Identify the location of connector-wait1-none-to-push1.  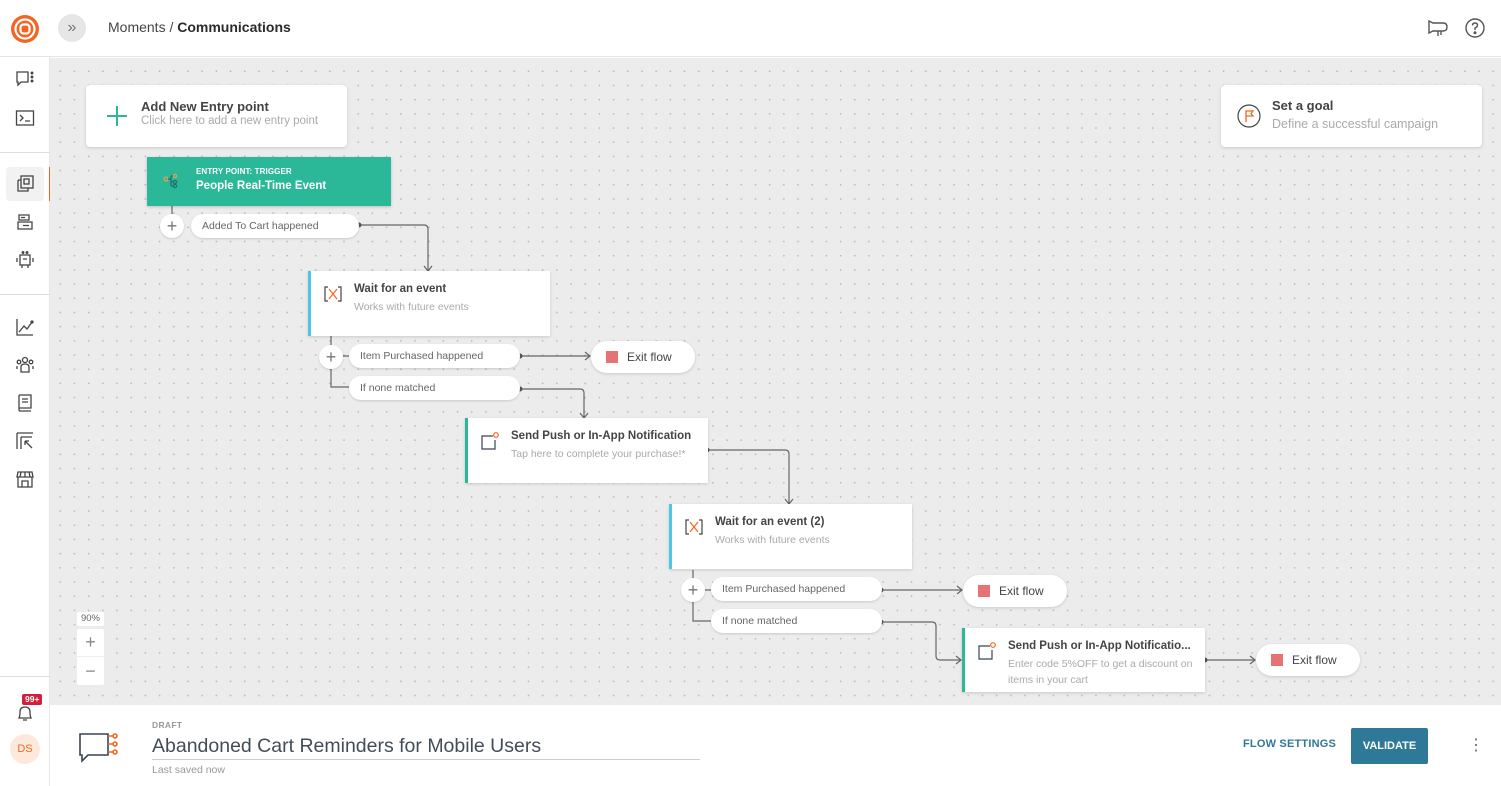
(552, 402).